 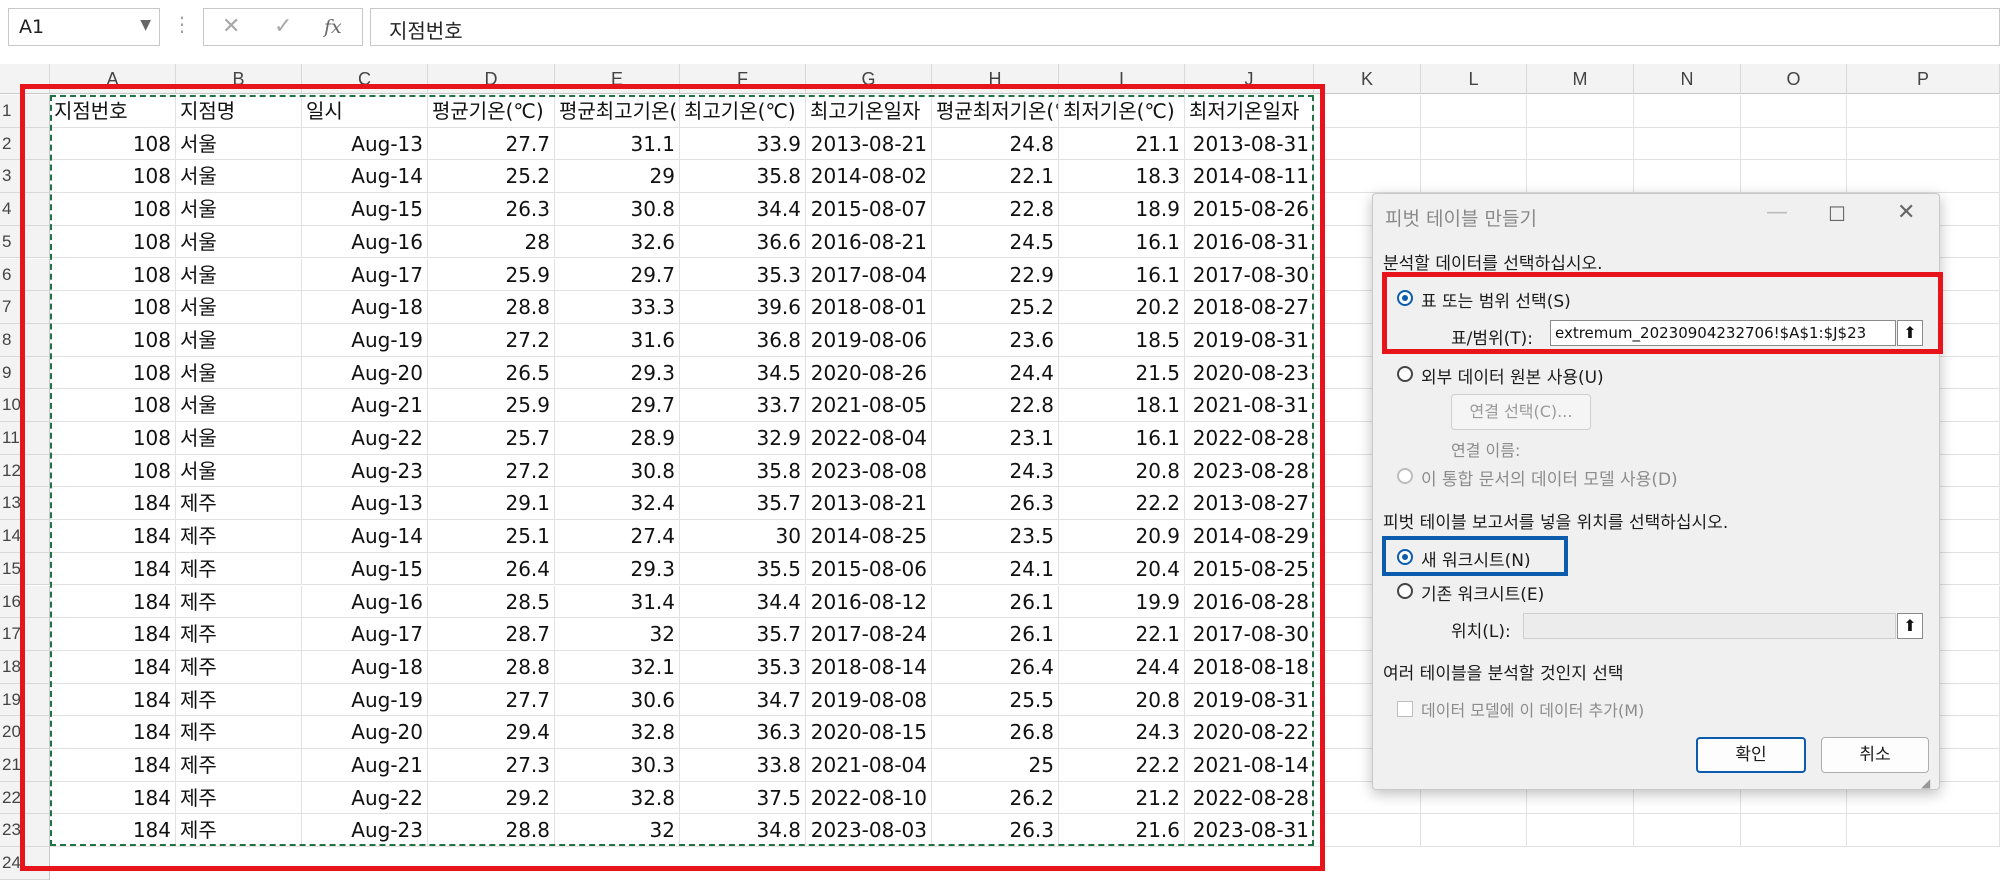 I want to click on table-cell: 25.1, so click(x=491, y=536).